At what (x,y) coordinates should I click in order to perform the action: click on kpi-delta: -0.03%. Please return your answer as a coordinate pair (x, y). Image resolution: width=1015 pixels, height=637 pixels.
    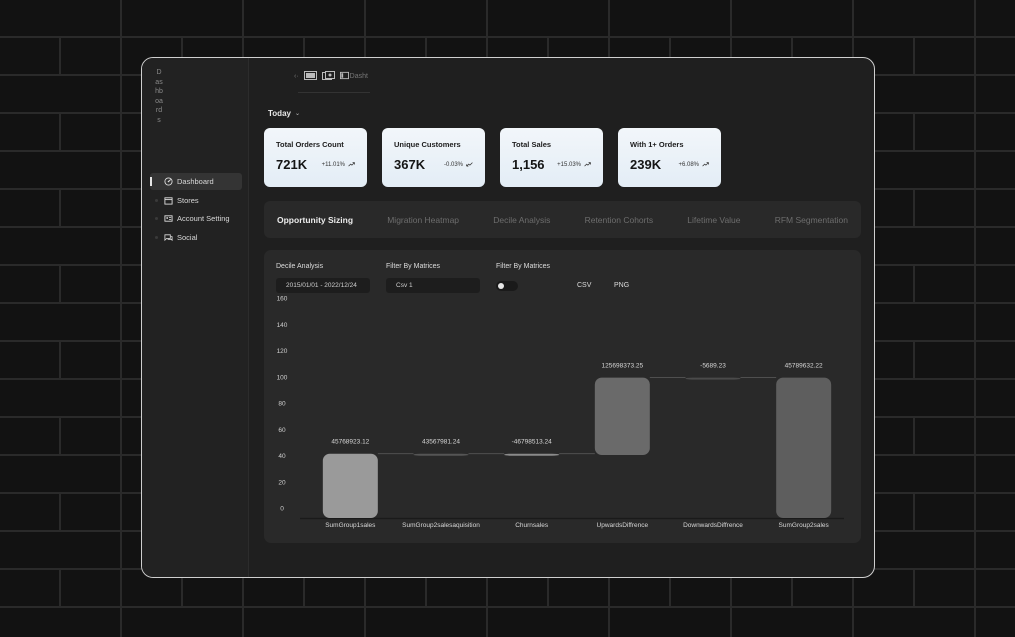
    Looking at the image, I should click on (458, 165).